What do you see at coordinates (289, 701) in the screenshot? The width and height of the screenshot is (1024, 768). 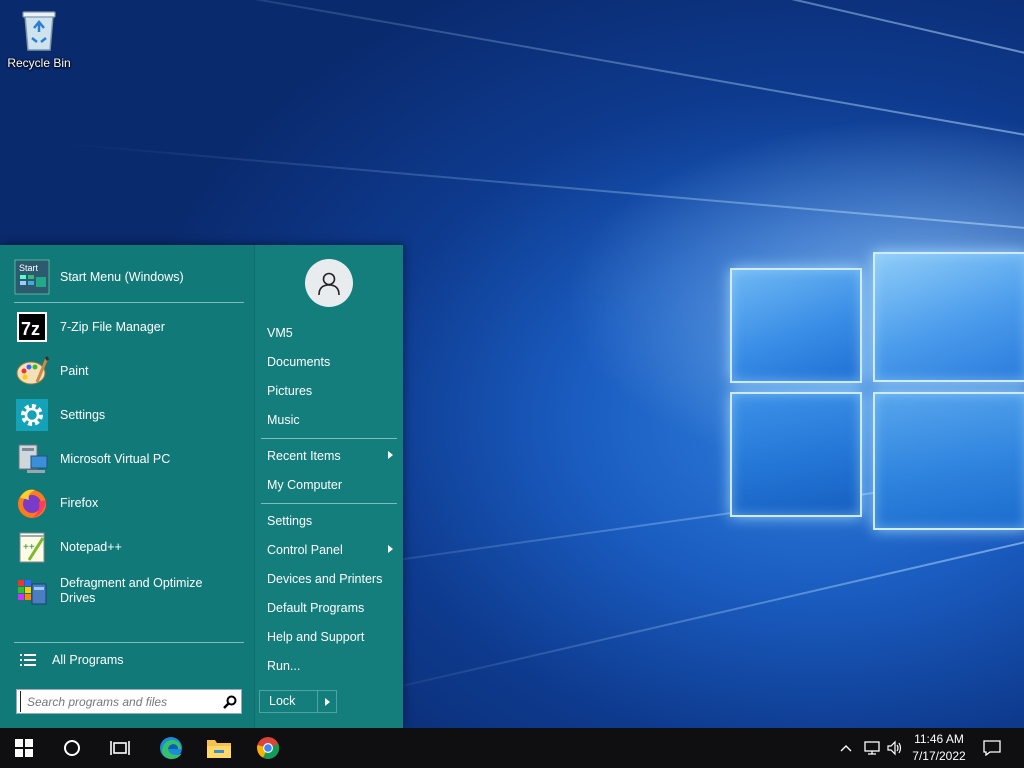 I see `lock-label: Lock` at bounding box center [289, 701].